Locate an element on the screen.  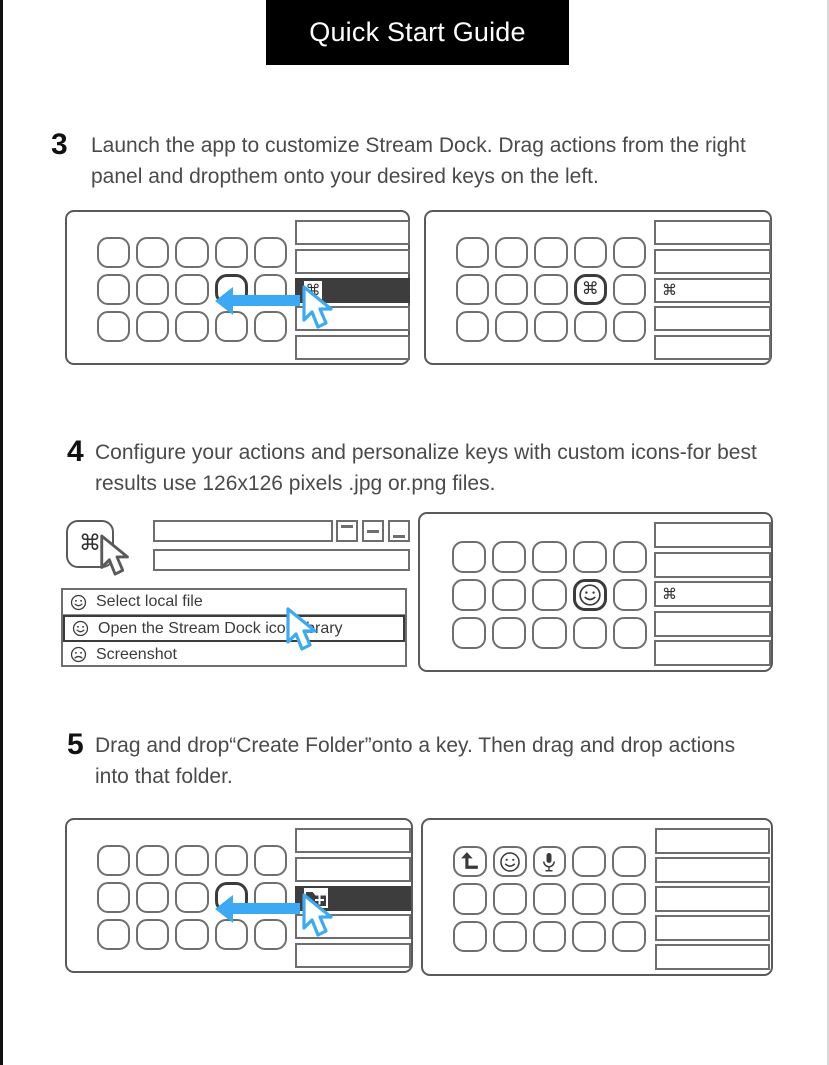
menu-item-select-local-file: Select local file is located at coordinates (234, 602).